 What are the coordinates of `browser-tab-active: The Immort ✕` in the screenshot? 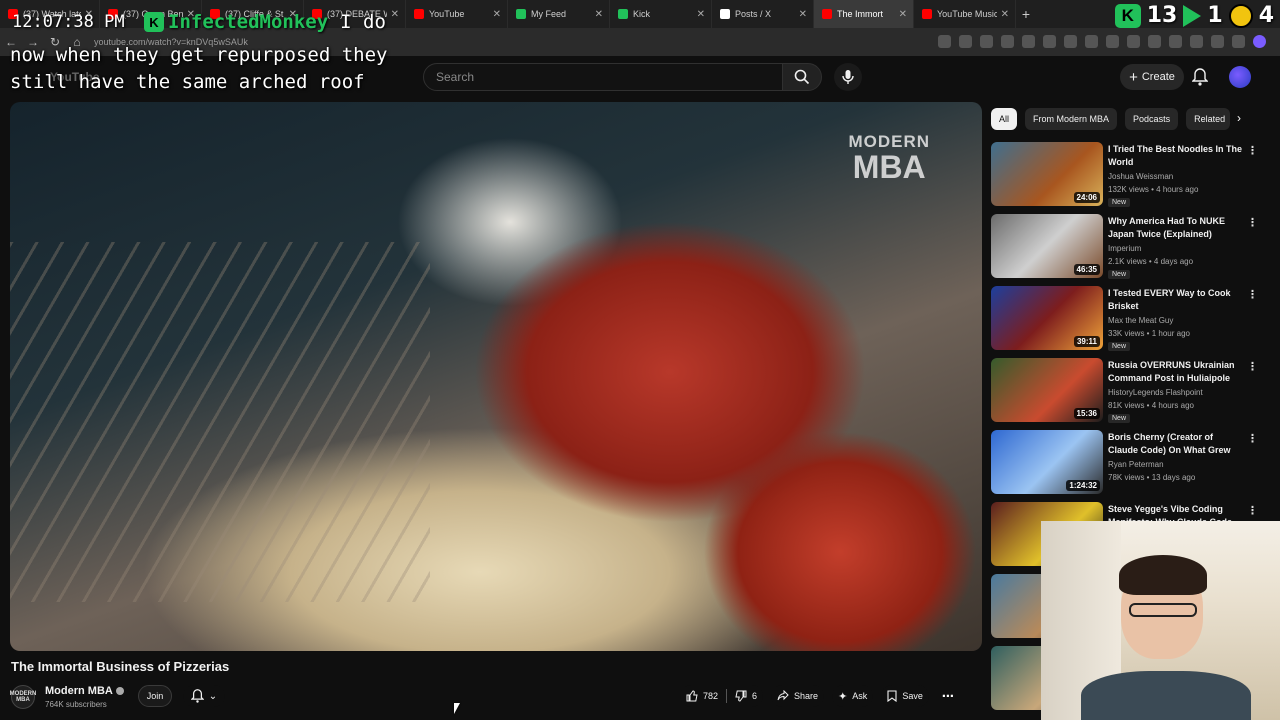 It's located at (864, 14).